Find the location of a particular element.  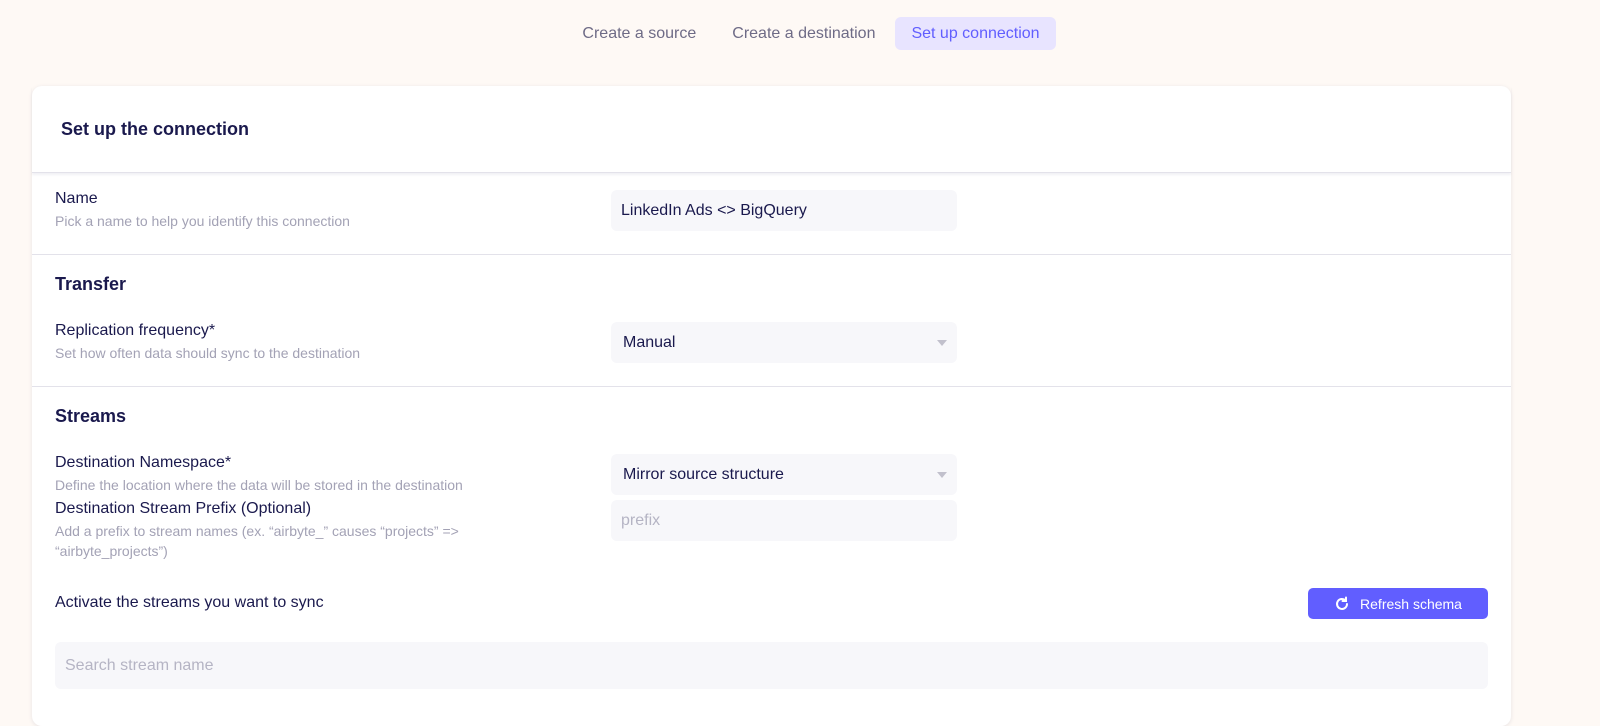

tab-create-destination: Create a destination is located at coordinates (803, 33).